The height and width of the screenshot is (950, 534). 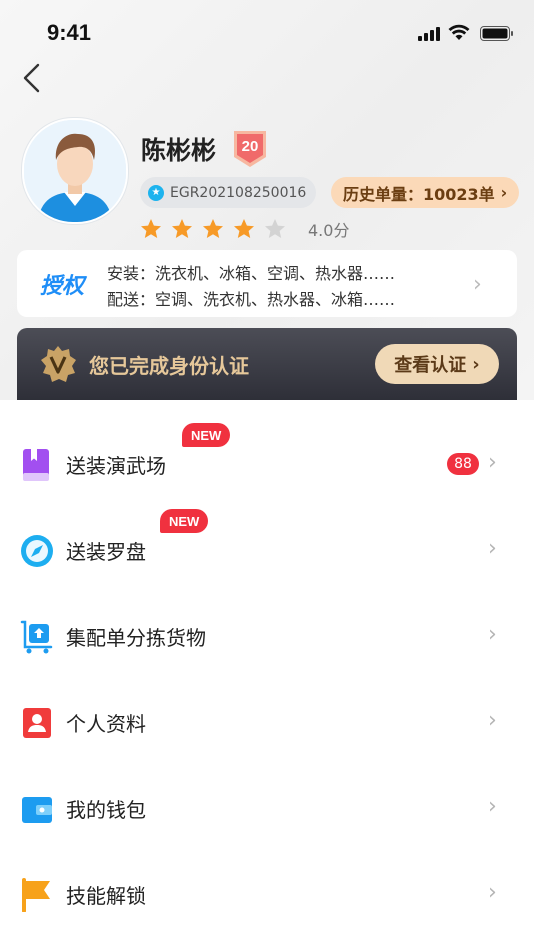 What do you see at coordinates (267, 725) in the screenshot?
I see `menu-item-profile: 个人资料 ›` at bounding box center [267, 725].